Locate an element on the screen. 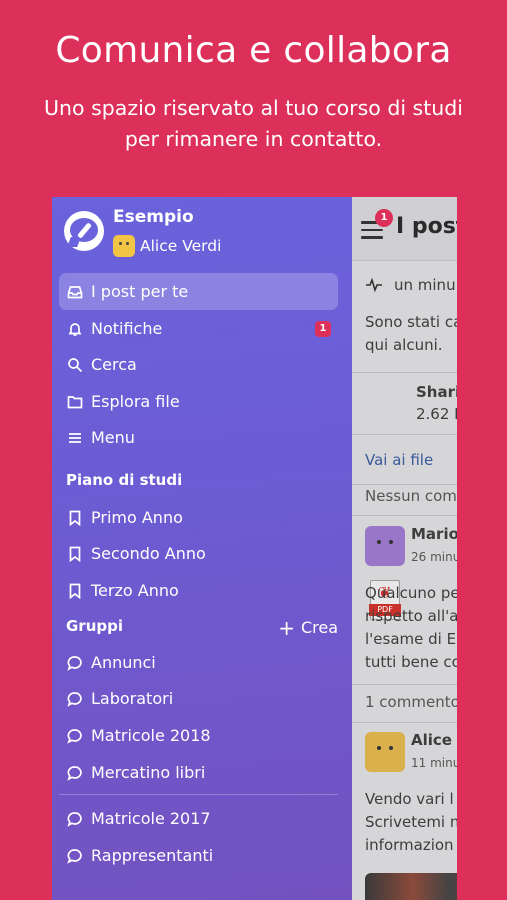  activity-time: un minu is located at coordinates (425, 285).